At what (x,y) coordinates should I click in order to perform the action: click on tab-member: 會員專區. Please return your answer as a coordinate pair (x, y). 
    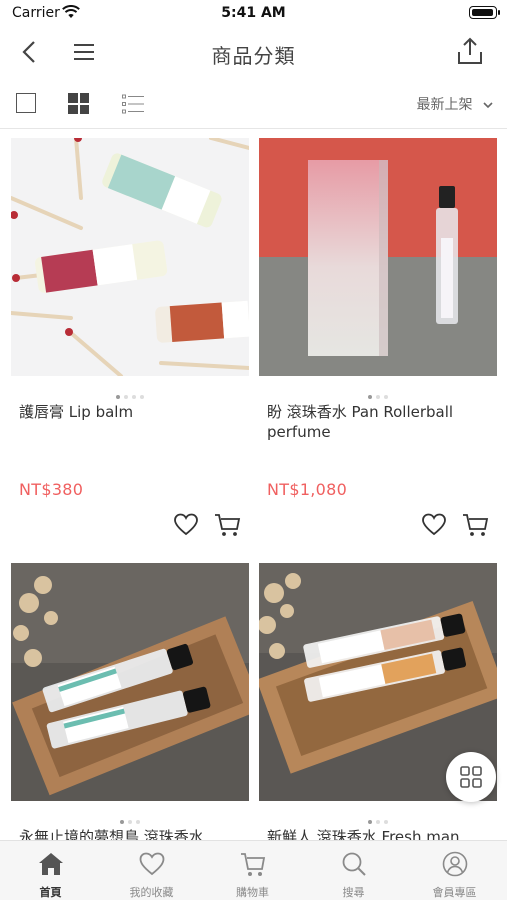
    Looking at the image, I should click on (454, 870).